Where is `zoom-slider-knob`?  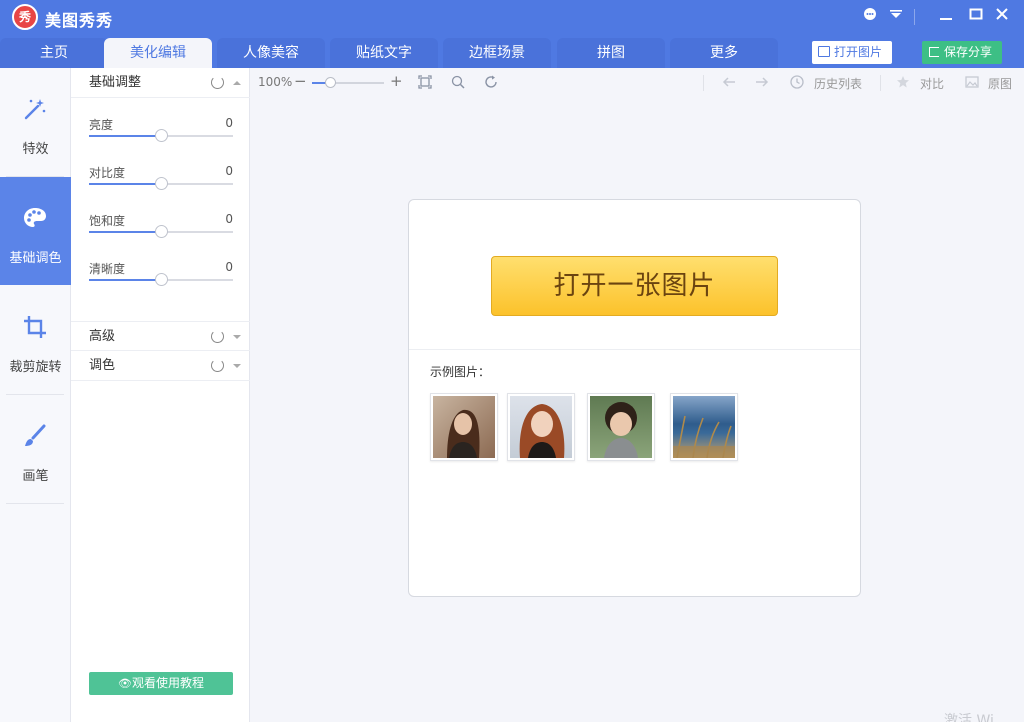
zoom-slider-knob is located at coordinates (330, 82).